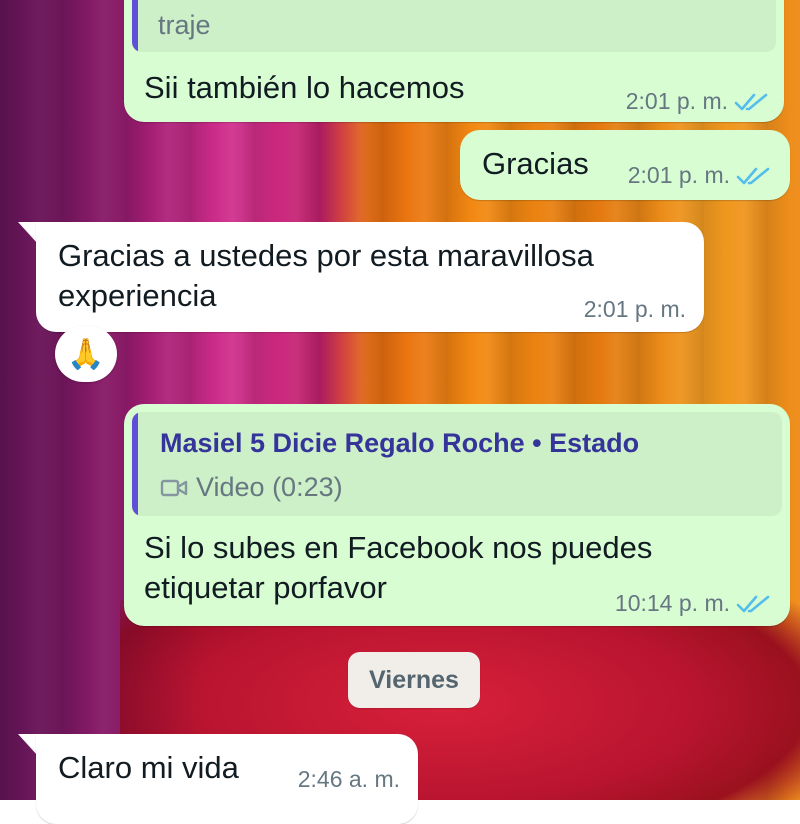 The image size is (800, 824). I want to click on message-time: 2:46 a. m., so click(348, 779).